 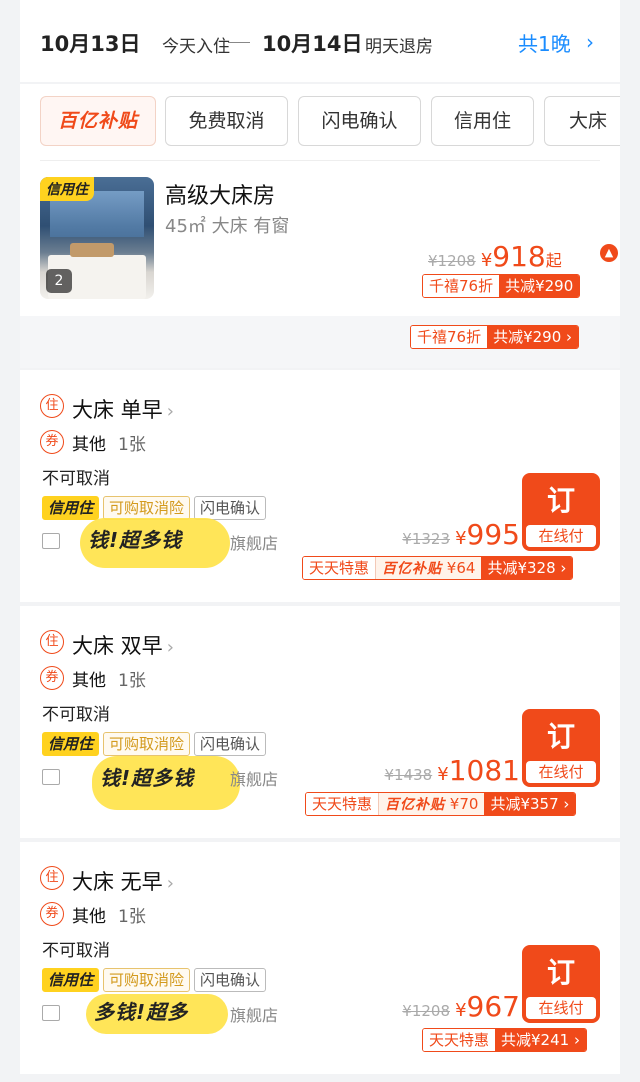 What do you see at coordinates (226, 121) in the screenshot?
I see `filter-chip-free-cancel: 免费取消` at bounding box center [226, 121].